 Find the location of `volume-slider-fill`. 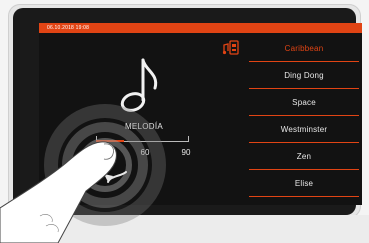

volume-slider-fill is located at coordinates (110, 141).